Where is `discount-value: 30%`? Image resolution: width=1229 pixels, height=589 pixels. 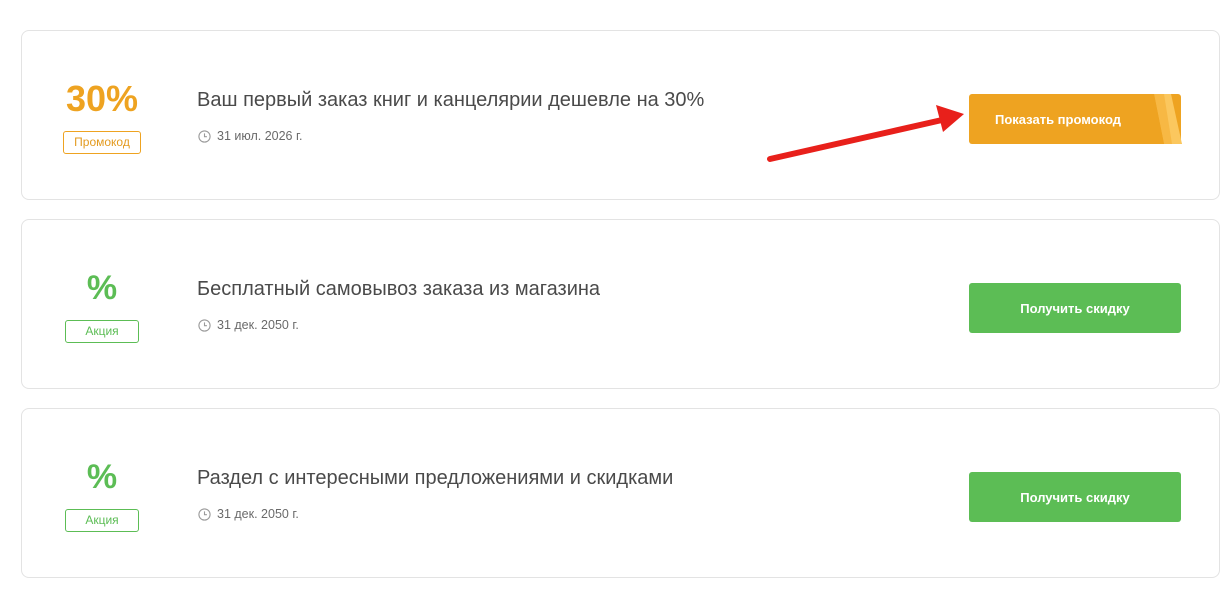 discount-value: 30% is located at coordinates (102, 98).